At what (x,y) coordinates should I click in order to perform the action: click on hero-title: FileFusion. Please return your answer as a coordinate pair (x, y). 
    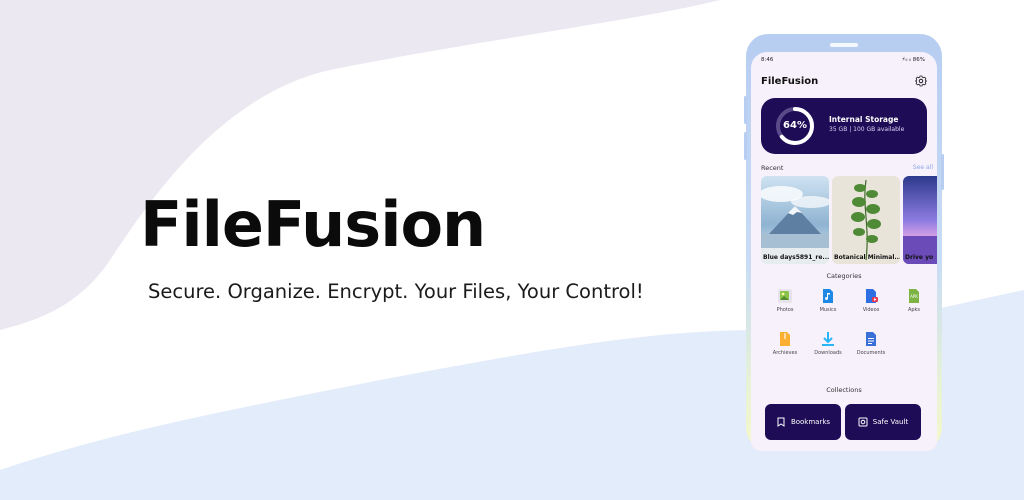
    Looking at the image, I should click on (313, 224).